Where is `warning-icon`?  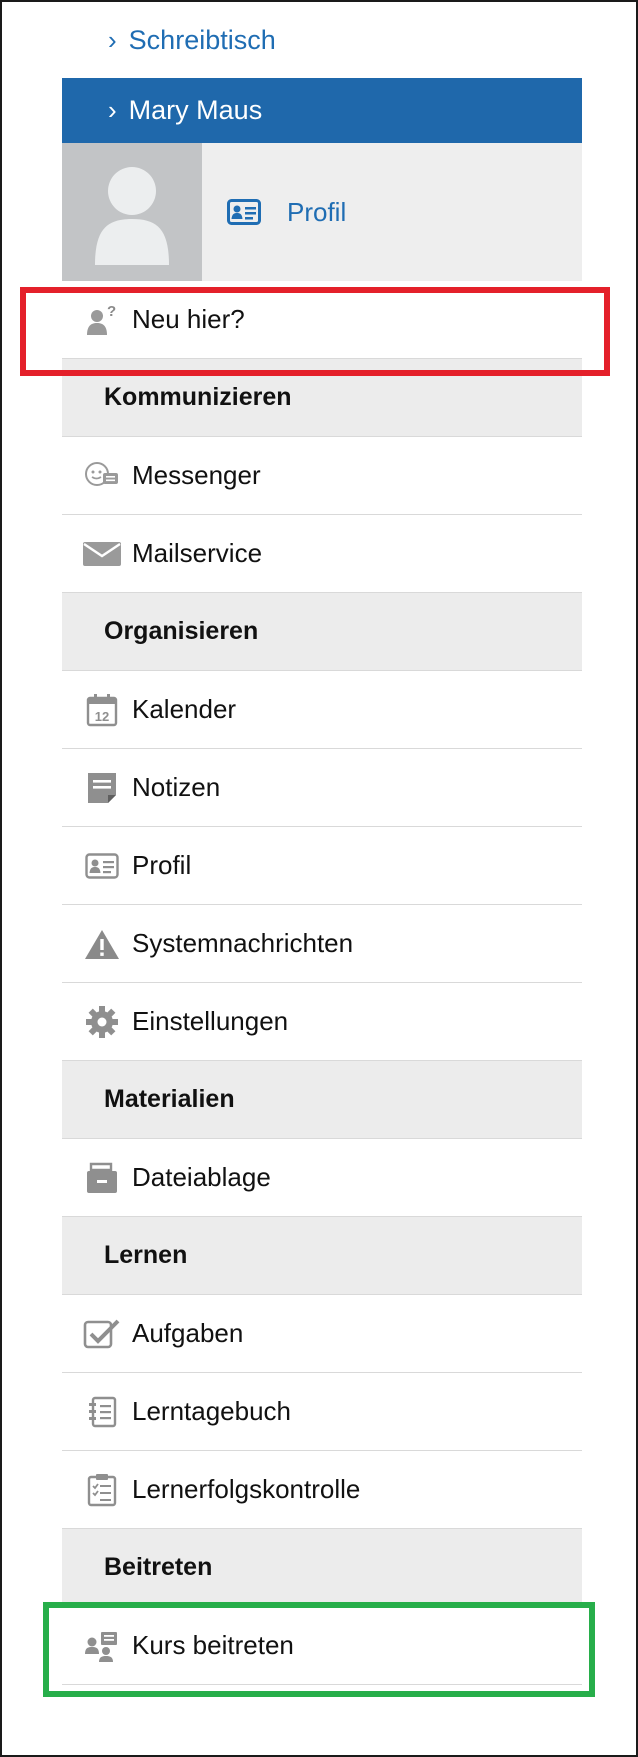 warning-icon is located at coordinates (102, 944).